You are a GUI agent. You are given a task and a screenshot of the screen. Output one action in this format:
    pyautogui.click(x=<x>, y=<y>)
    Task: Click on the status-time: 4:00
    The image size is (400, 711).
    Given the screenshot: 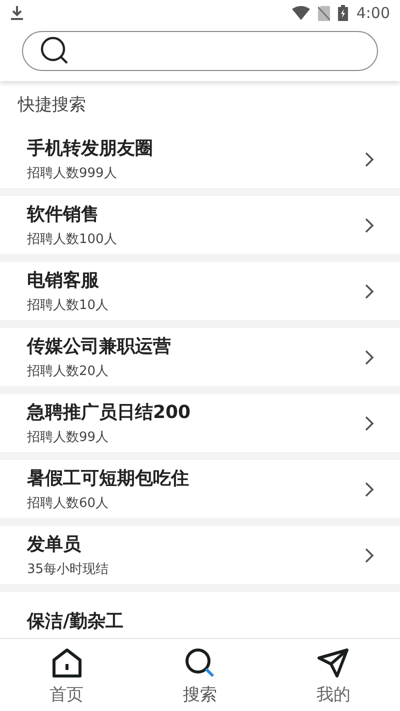 What is the action you would take?
    pyautogui.click(x=373, y=13)
    